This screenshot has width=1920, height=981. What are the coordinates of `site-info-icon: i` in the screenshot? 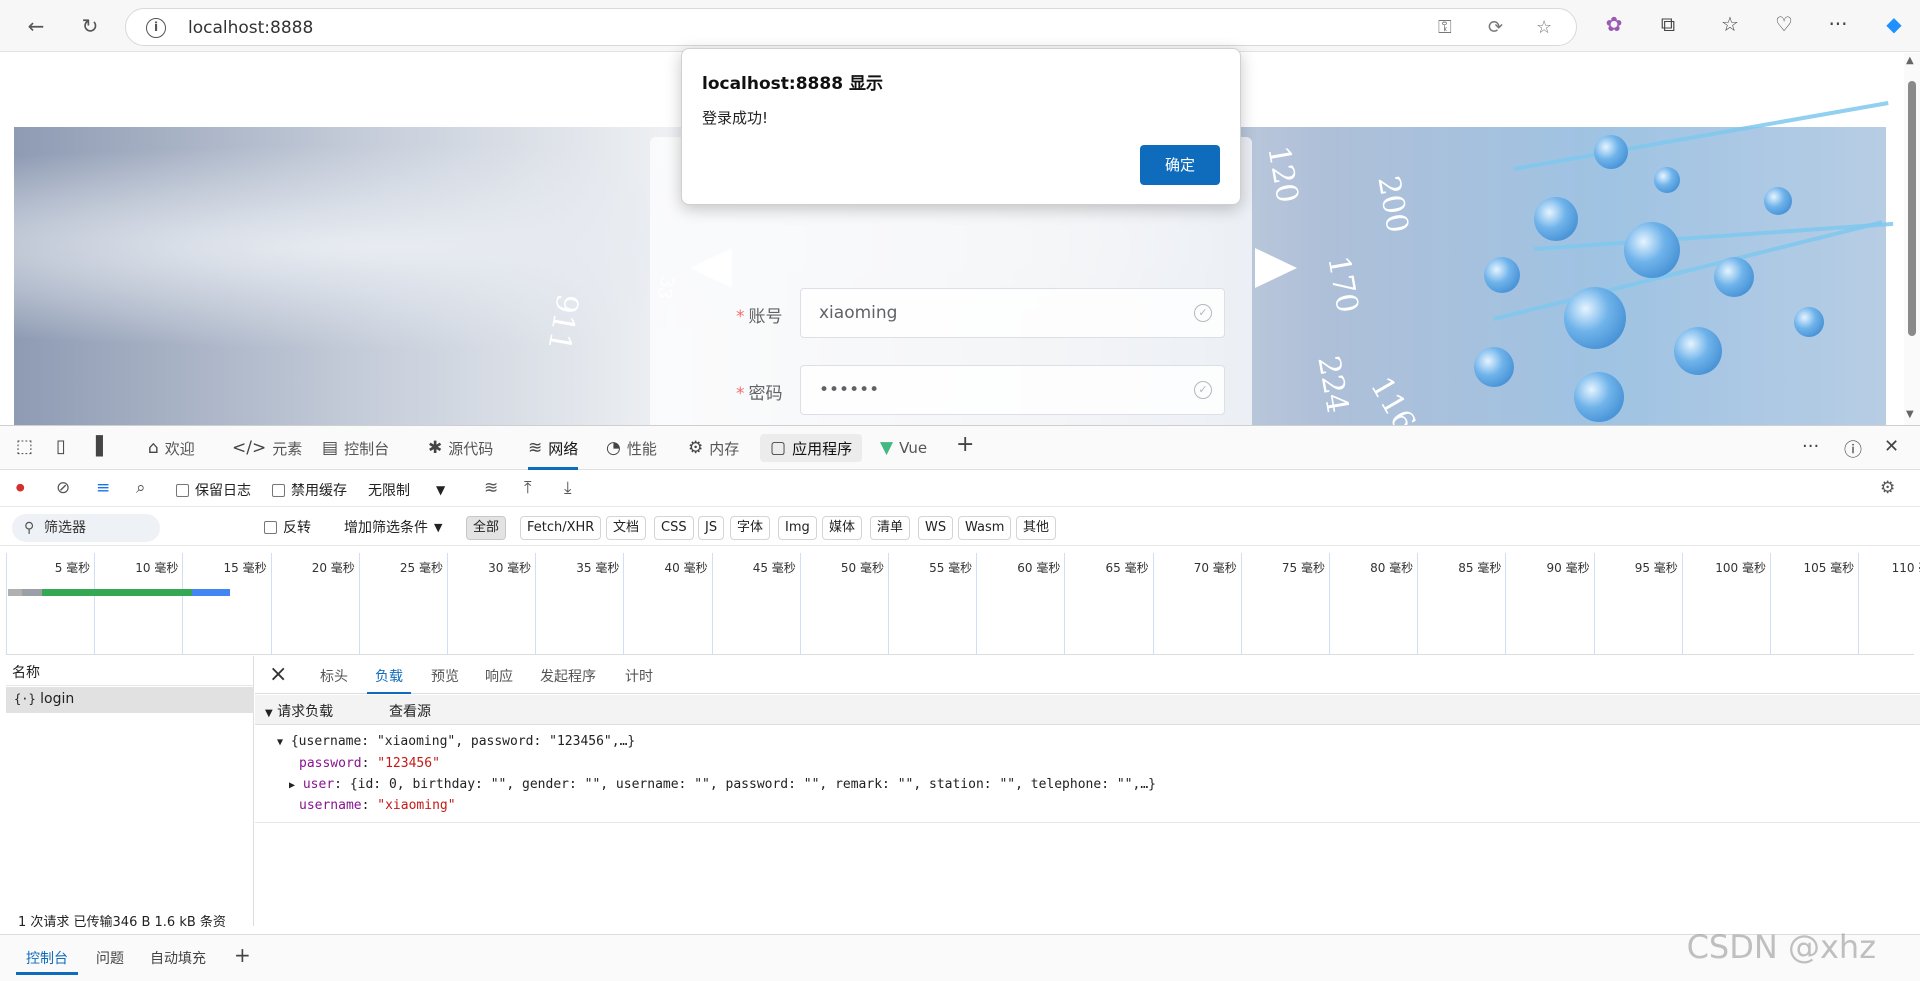 It's located at (156, 28).